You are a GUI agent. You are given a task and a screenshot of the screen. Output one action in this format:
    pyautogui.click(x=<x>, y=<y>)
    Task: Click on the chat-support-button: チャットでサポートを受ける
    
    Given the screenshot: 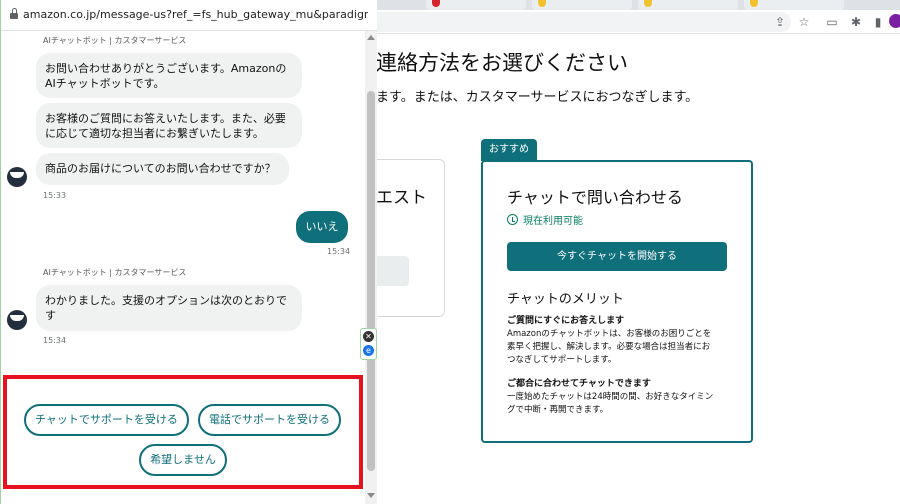 What is the action you would take?
    pyautogui.click(x=106, y=420)
    